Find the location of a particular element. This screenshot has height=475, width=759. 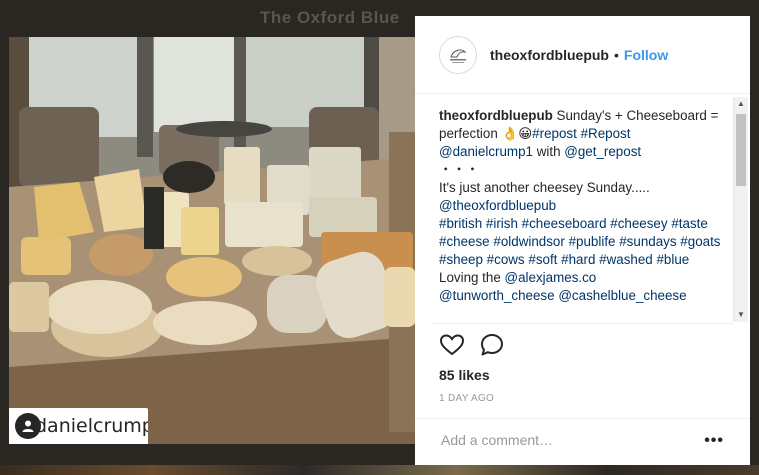

mention-link: @cashelblue_cheese is located at coordinates (622, 295).